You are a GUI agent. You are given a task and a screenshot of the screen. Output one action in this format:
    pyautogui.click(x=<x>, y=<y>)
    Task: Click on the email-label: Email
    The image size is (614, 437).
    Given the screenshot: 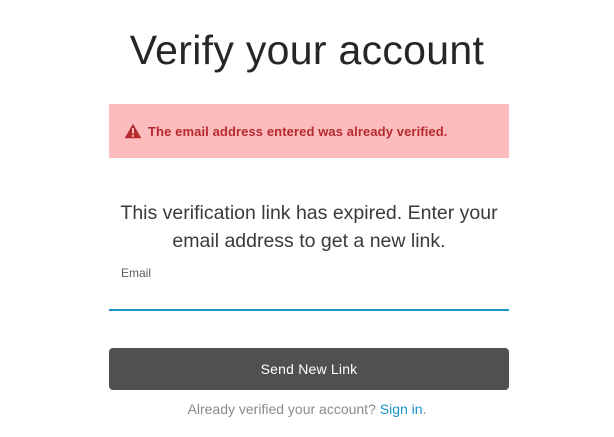 What is the action you would take?
    pyautogui.click(x=136, y=273)
    